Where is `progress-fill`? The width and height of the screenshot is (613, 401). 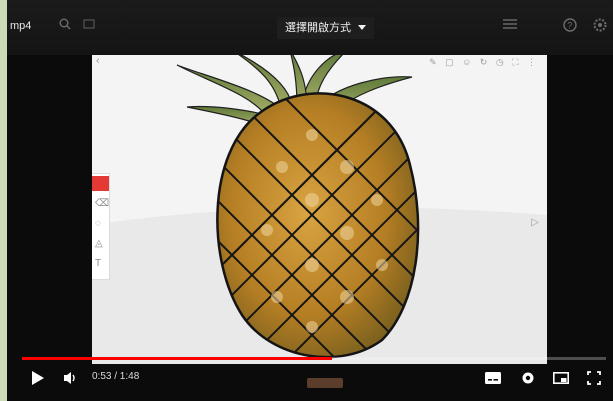
progress-fill is located at coordinates (177, 358).